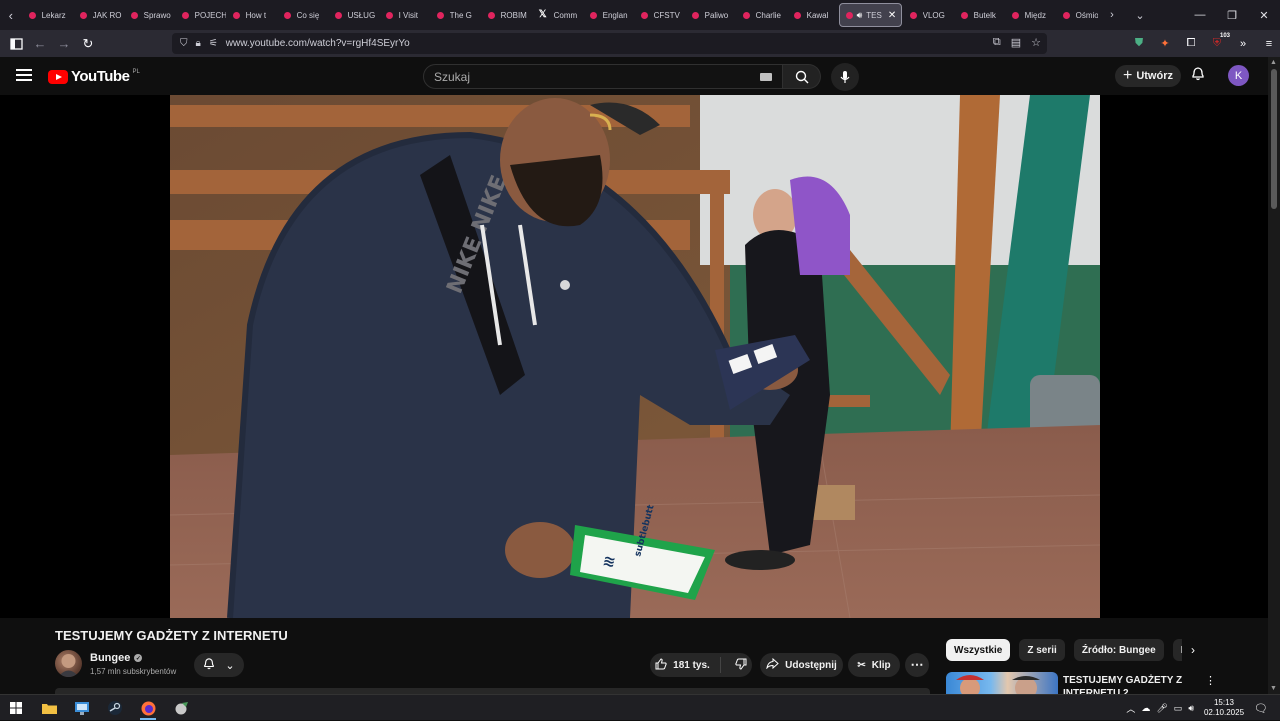 The image size is (1280, 721). Describe the element at coordinates (1148, 76) in the screenshot. I see `create-button: + Utwórz` at that location.